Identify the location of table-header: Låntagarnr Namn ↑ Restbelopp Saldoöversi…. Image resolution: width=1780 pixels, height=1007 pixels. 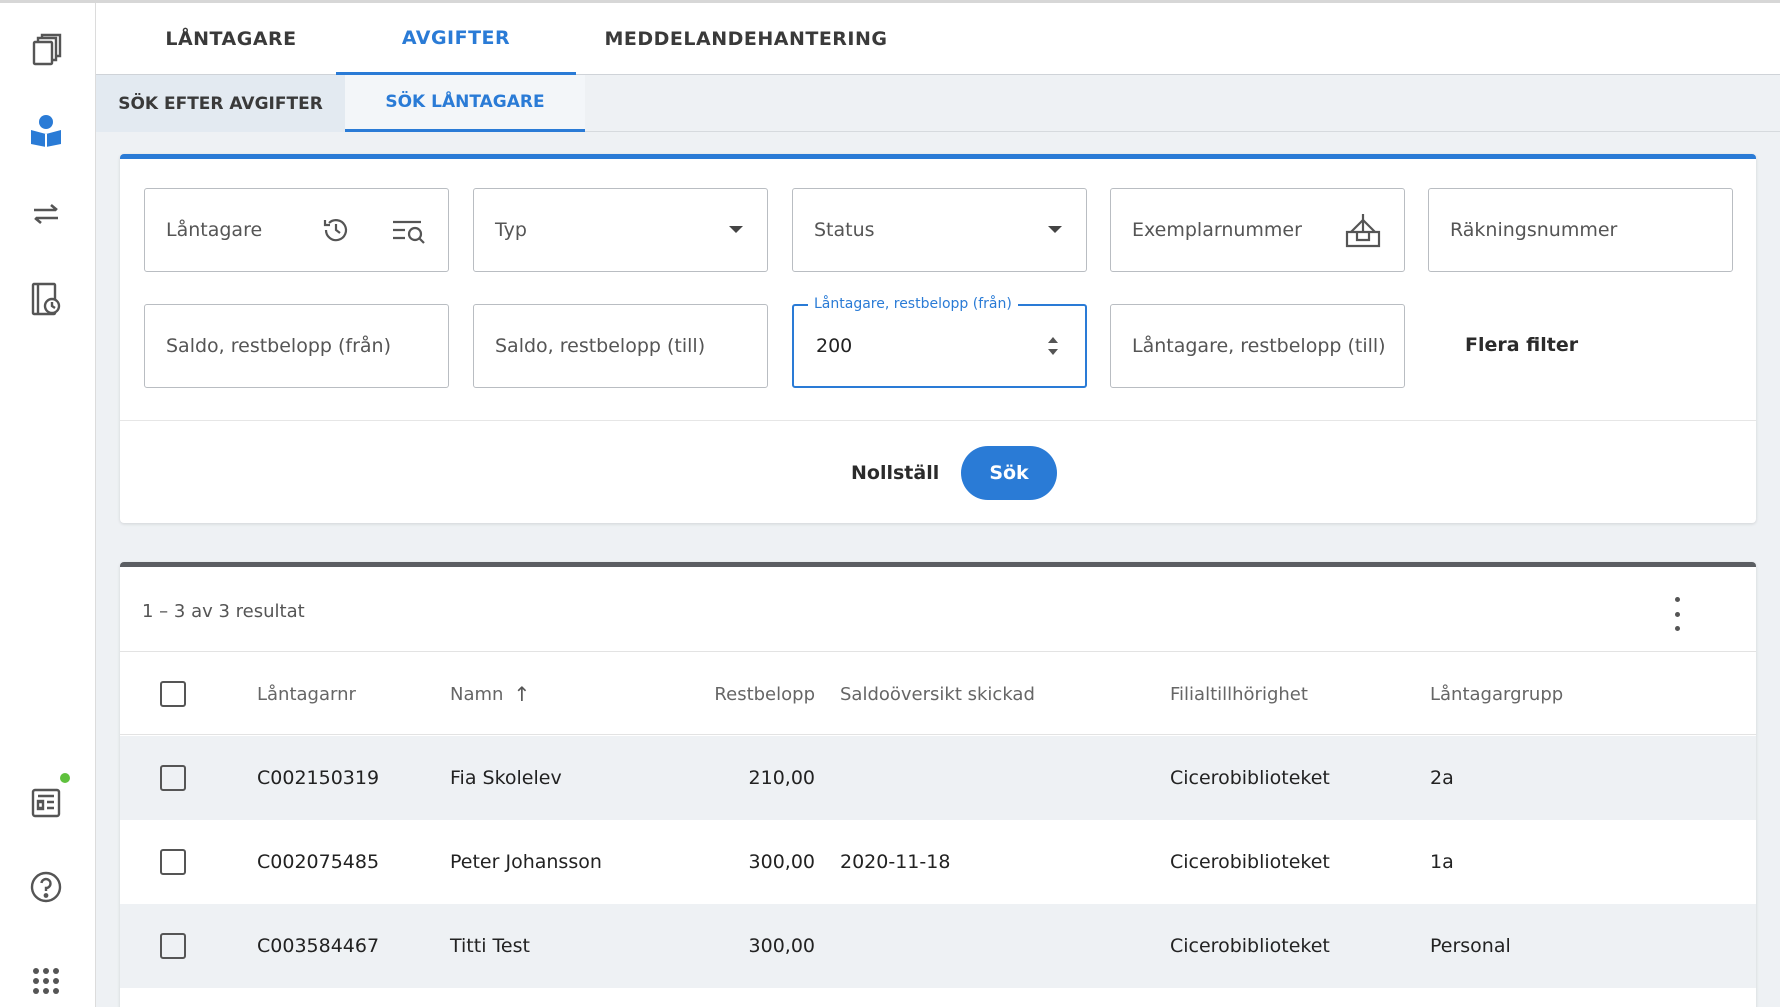
(938, 693).